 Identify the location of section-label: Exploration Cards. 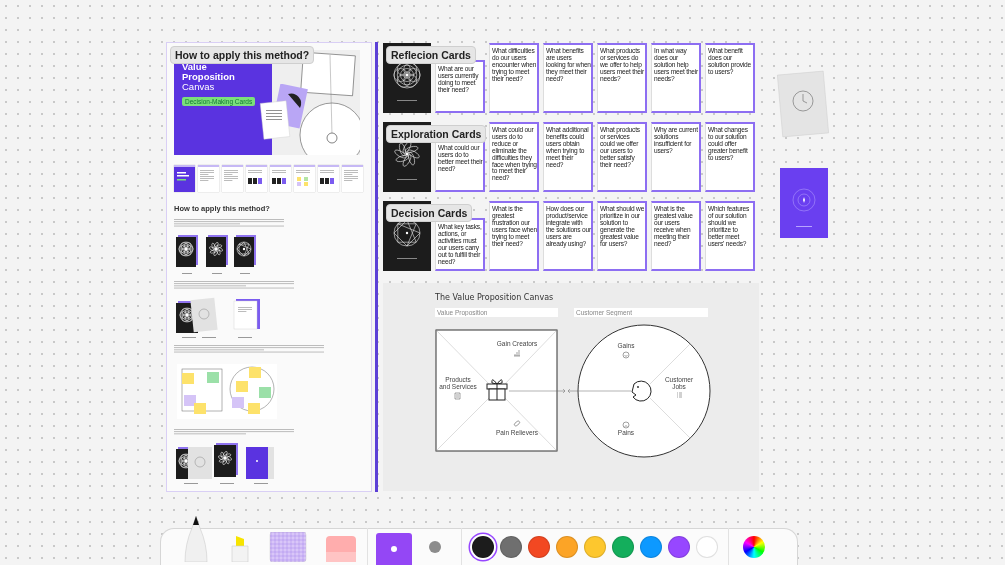
(436, 134).